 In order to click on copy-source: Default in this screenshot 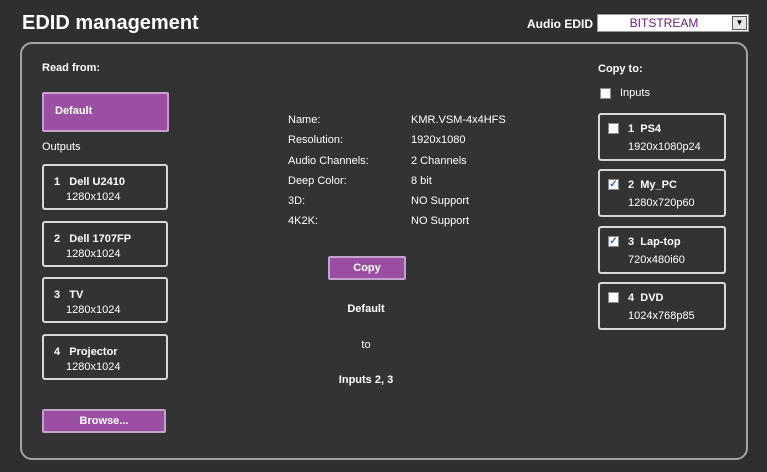, I will do `click(366, 309)`.